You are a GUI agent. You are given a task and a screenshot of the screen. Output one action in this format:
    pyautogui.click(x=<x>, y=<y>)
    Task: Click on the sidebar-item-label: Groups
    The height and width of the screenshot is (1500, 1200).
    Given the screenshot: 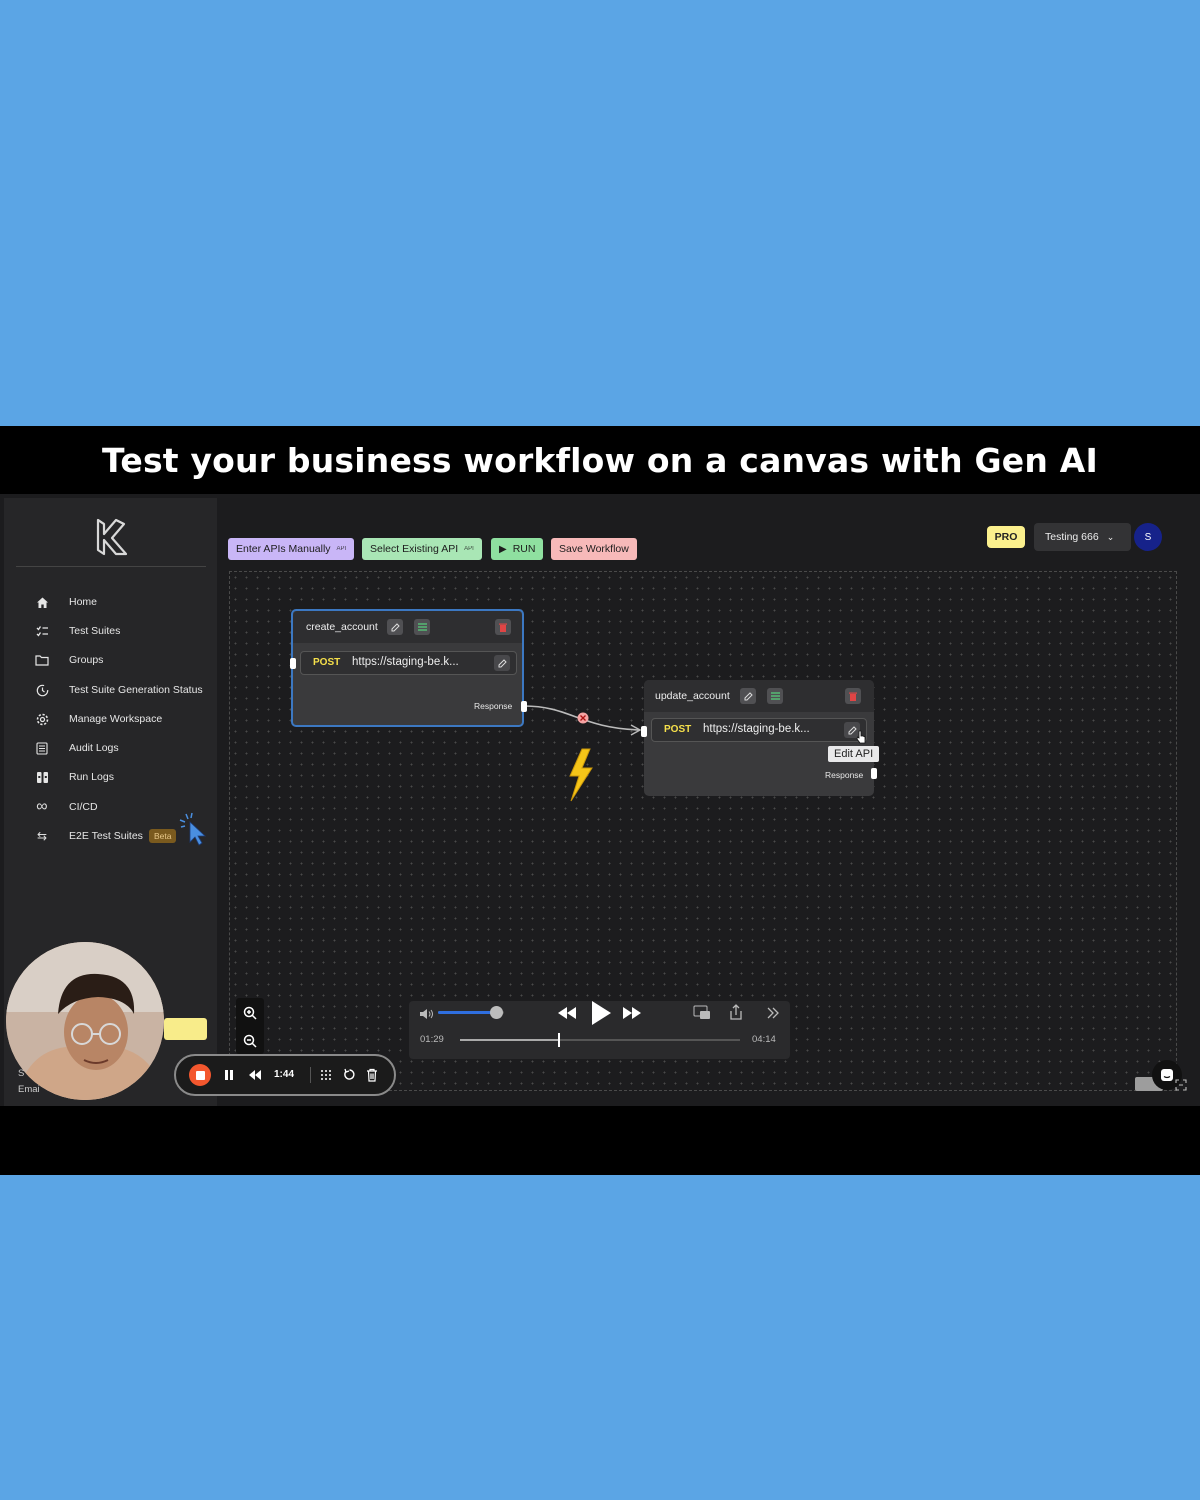 What is the action you would take?
    pyautogui.click(x=86, y=660)
    